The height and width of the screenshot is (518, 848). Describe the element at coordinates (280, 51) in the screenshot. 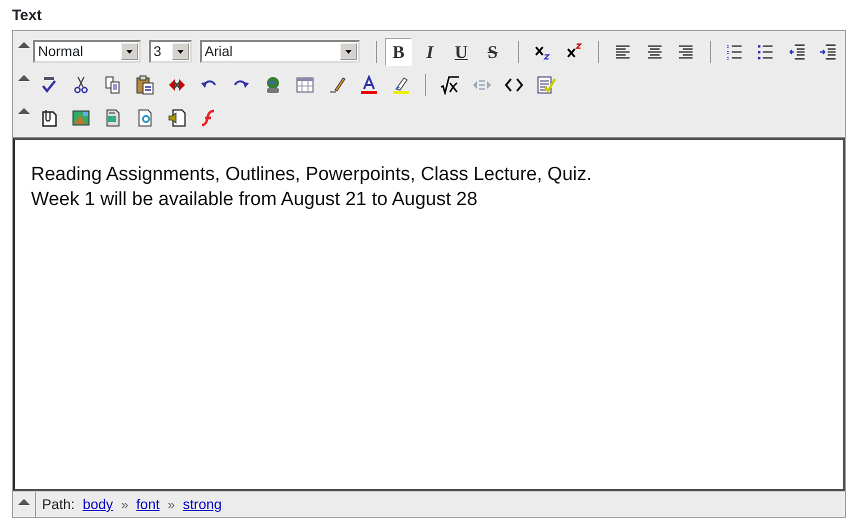

I see `font-select: Arial` at that location.